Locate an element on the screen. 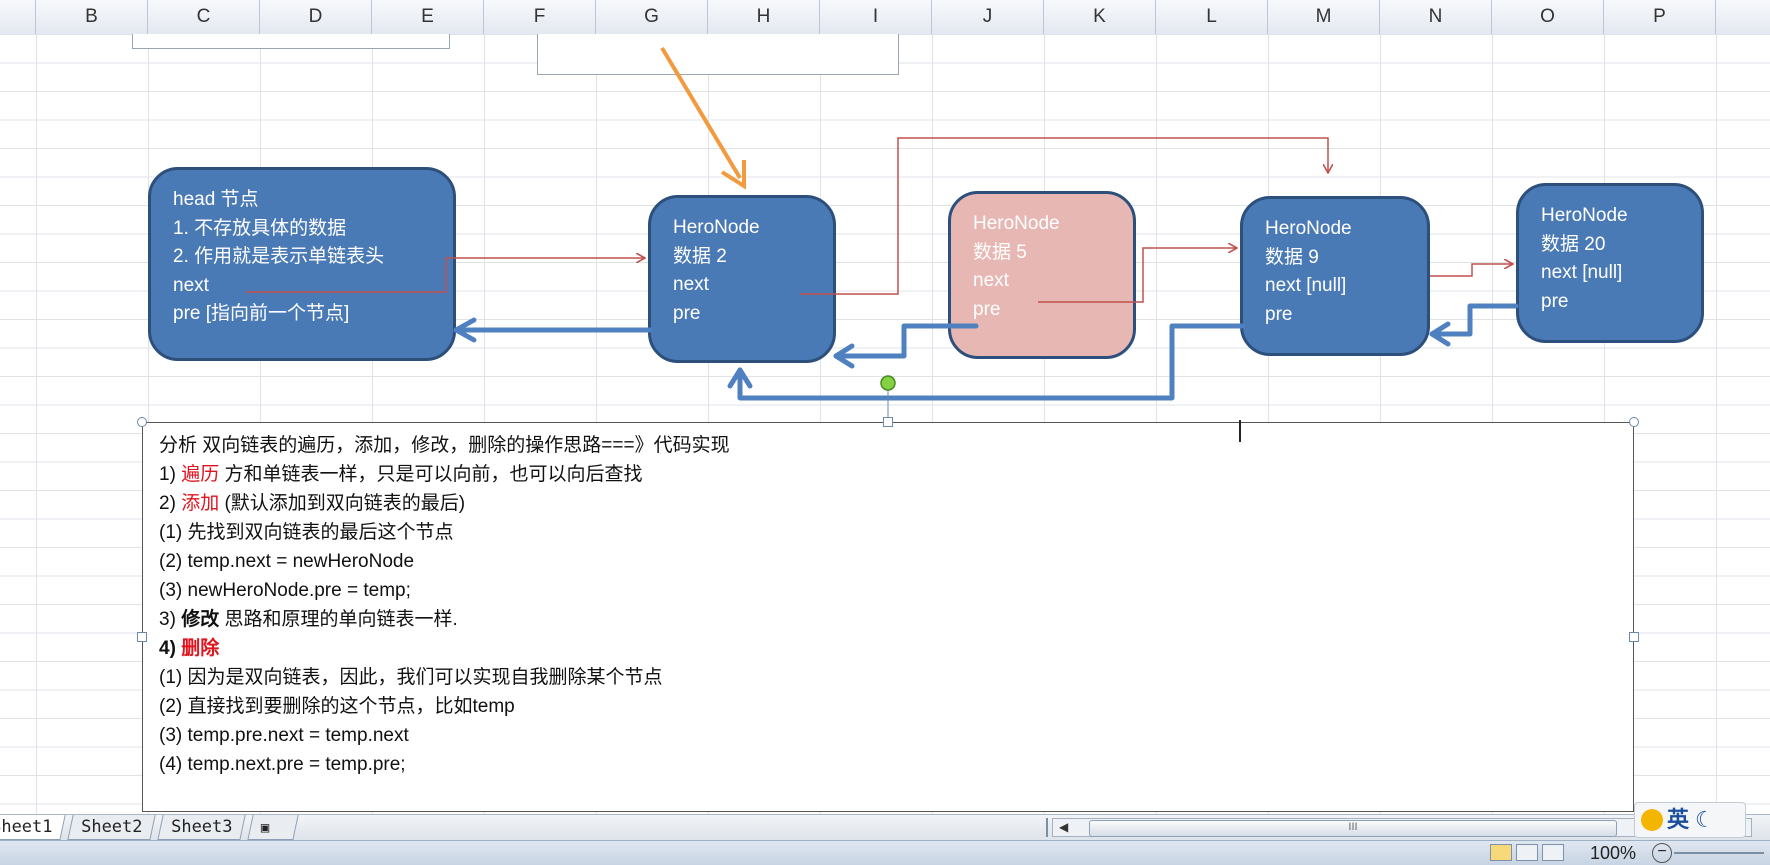  textbox-line-delete-step1: (1) 因为是双向链表，因此，我们可以实现自我删除某个节点 is located at coordinates (411, 677).